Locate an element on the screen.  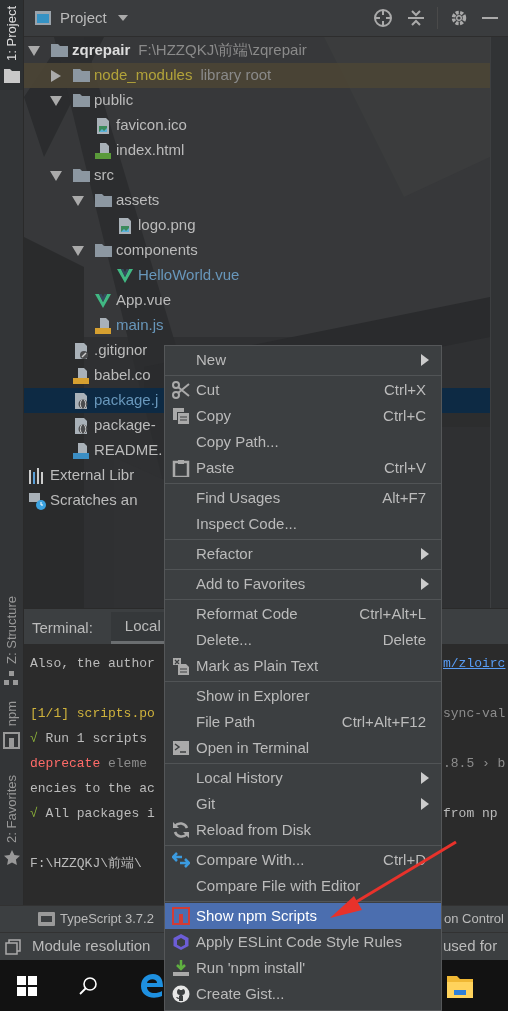
status-message: used for is located at coordinates (470, 946).